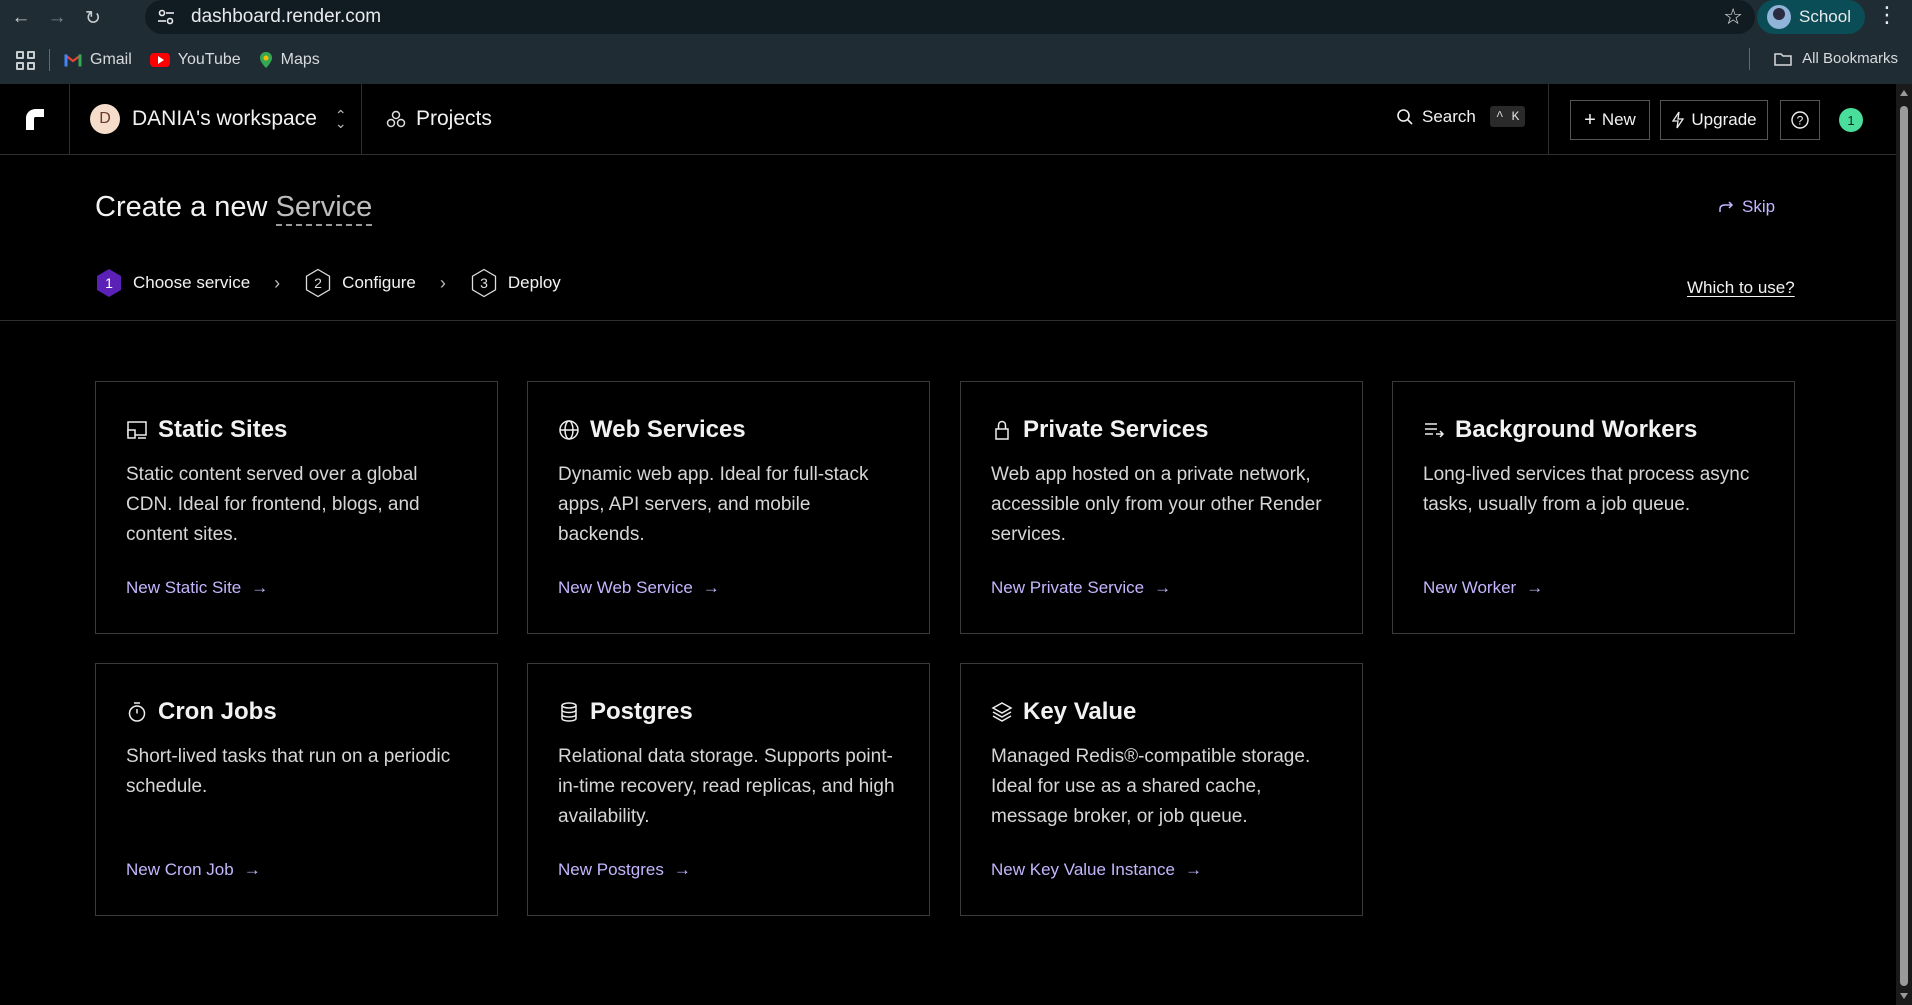 The image size is (1912, 1005). I want to click on card-title: Postgres, so click(641, 711).